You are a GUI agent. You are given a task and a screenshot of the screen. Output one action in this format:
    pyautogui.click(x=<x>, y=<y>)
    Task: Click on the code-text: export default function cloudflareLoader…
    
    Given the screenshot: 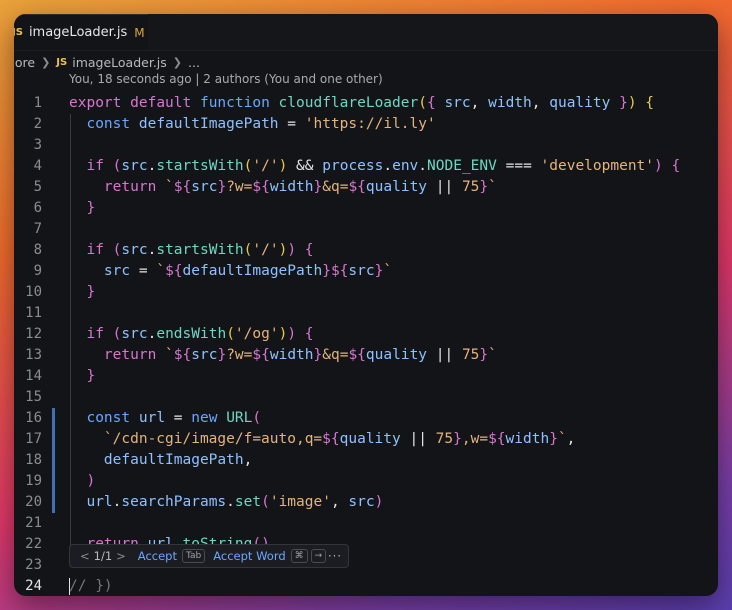 What is the action you would take?
    pyautogui.click(x=362, y=103)
    